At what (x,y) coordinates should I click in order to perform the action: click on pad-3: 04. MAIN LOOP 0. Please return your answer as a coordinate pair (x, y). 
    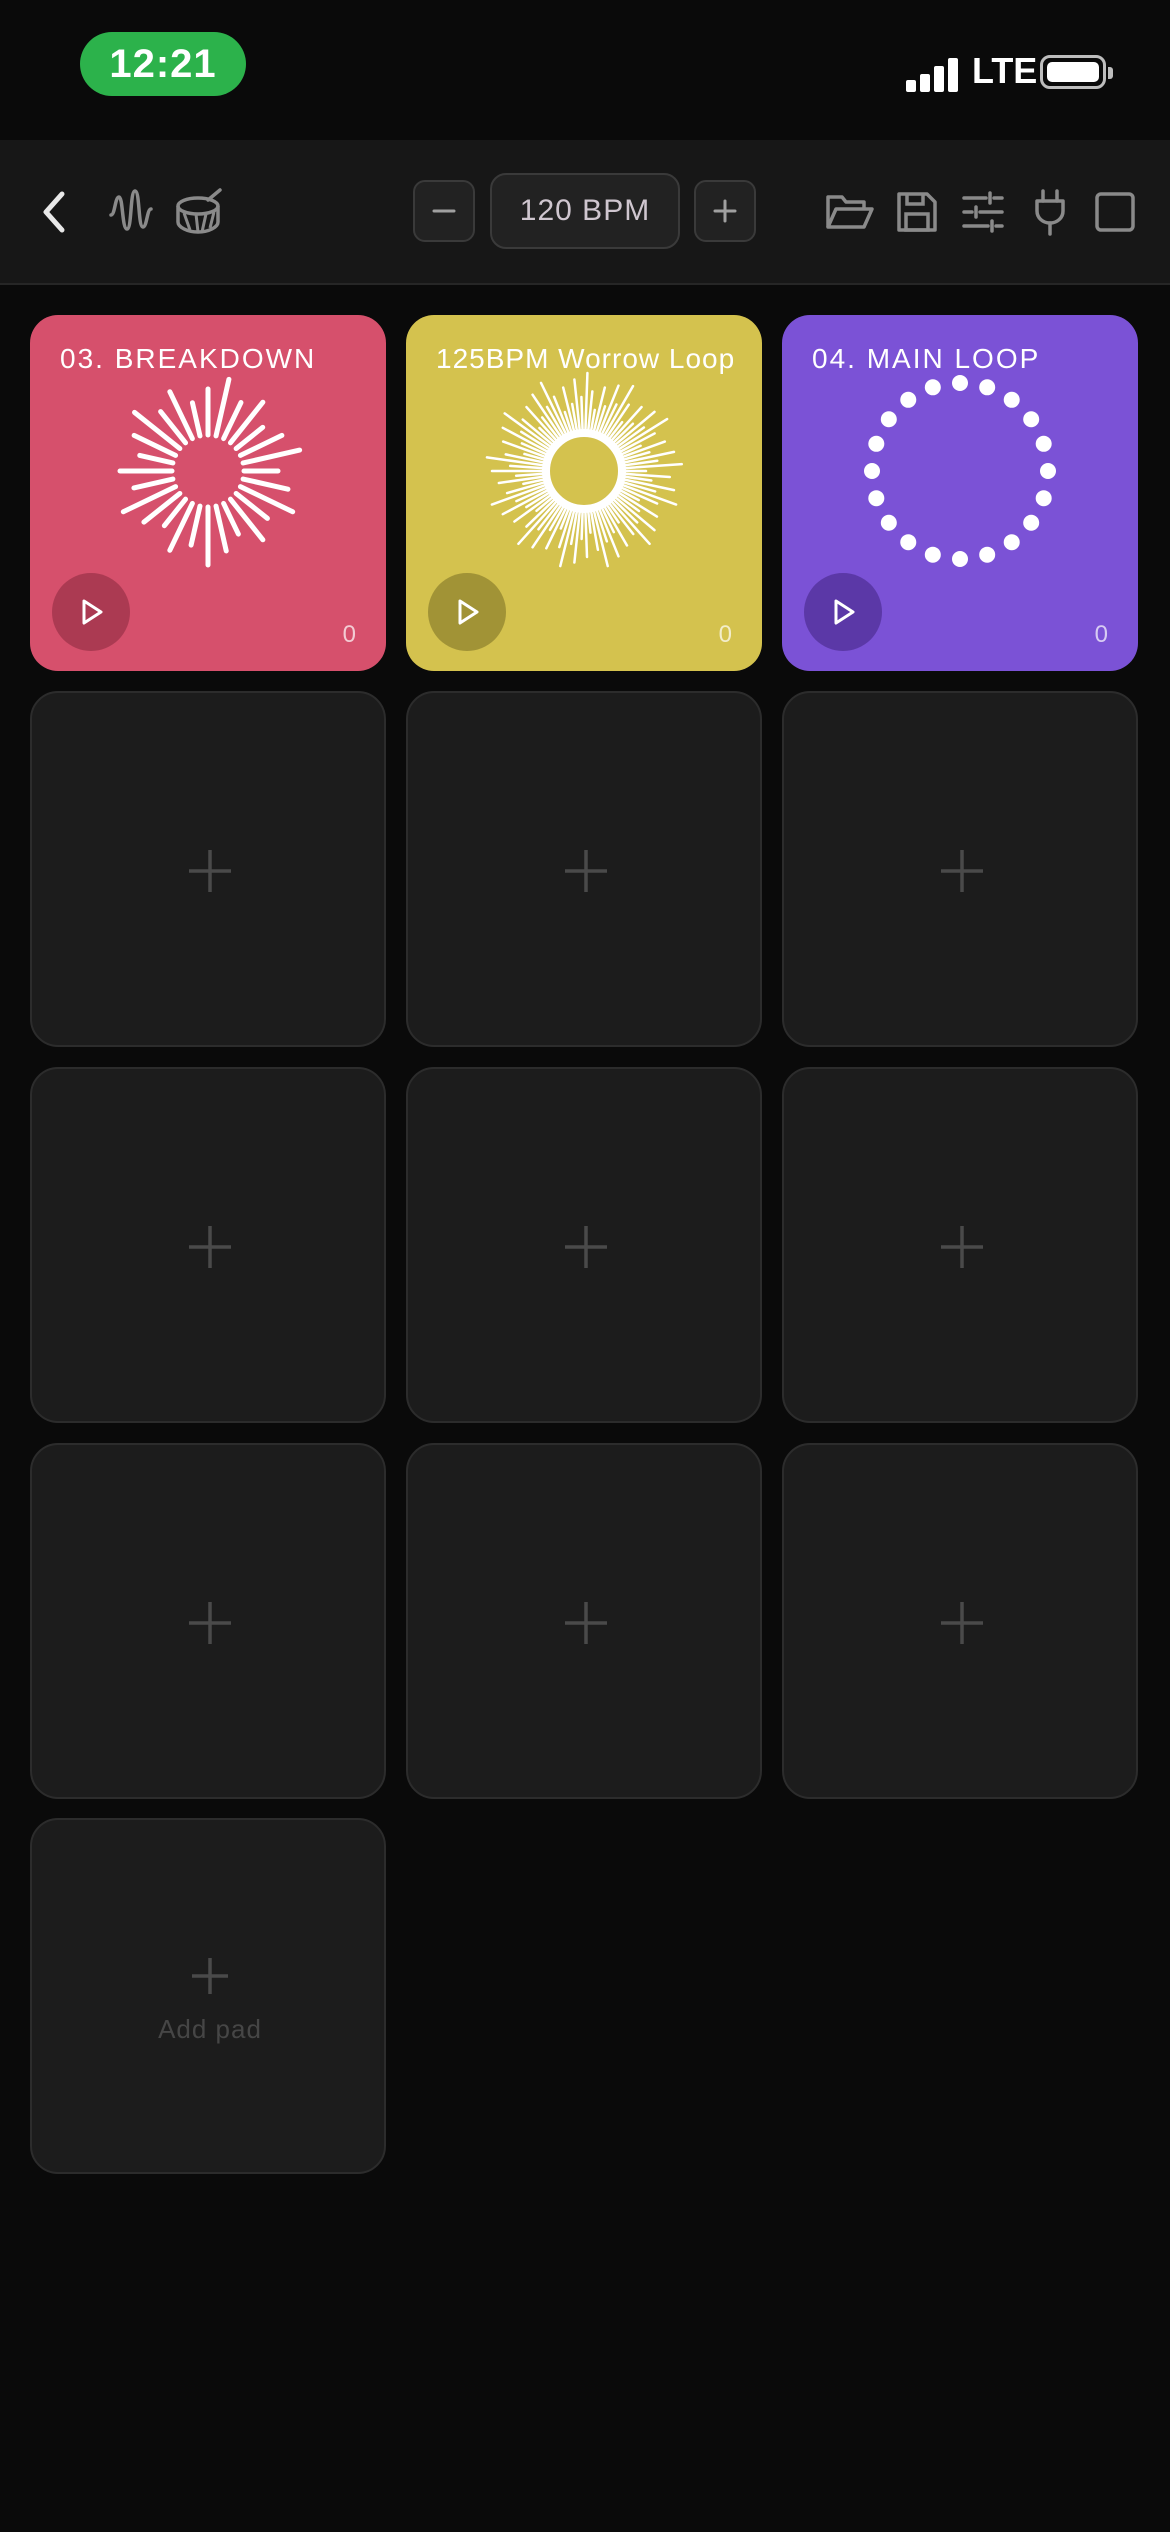
    Looking at the image, I should click on (960, 493).